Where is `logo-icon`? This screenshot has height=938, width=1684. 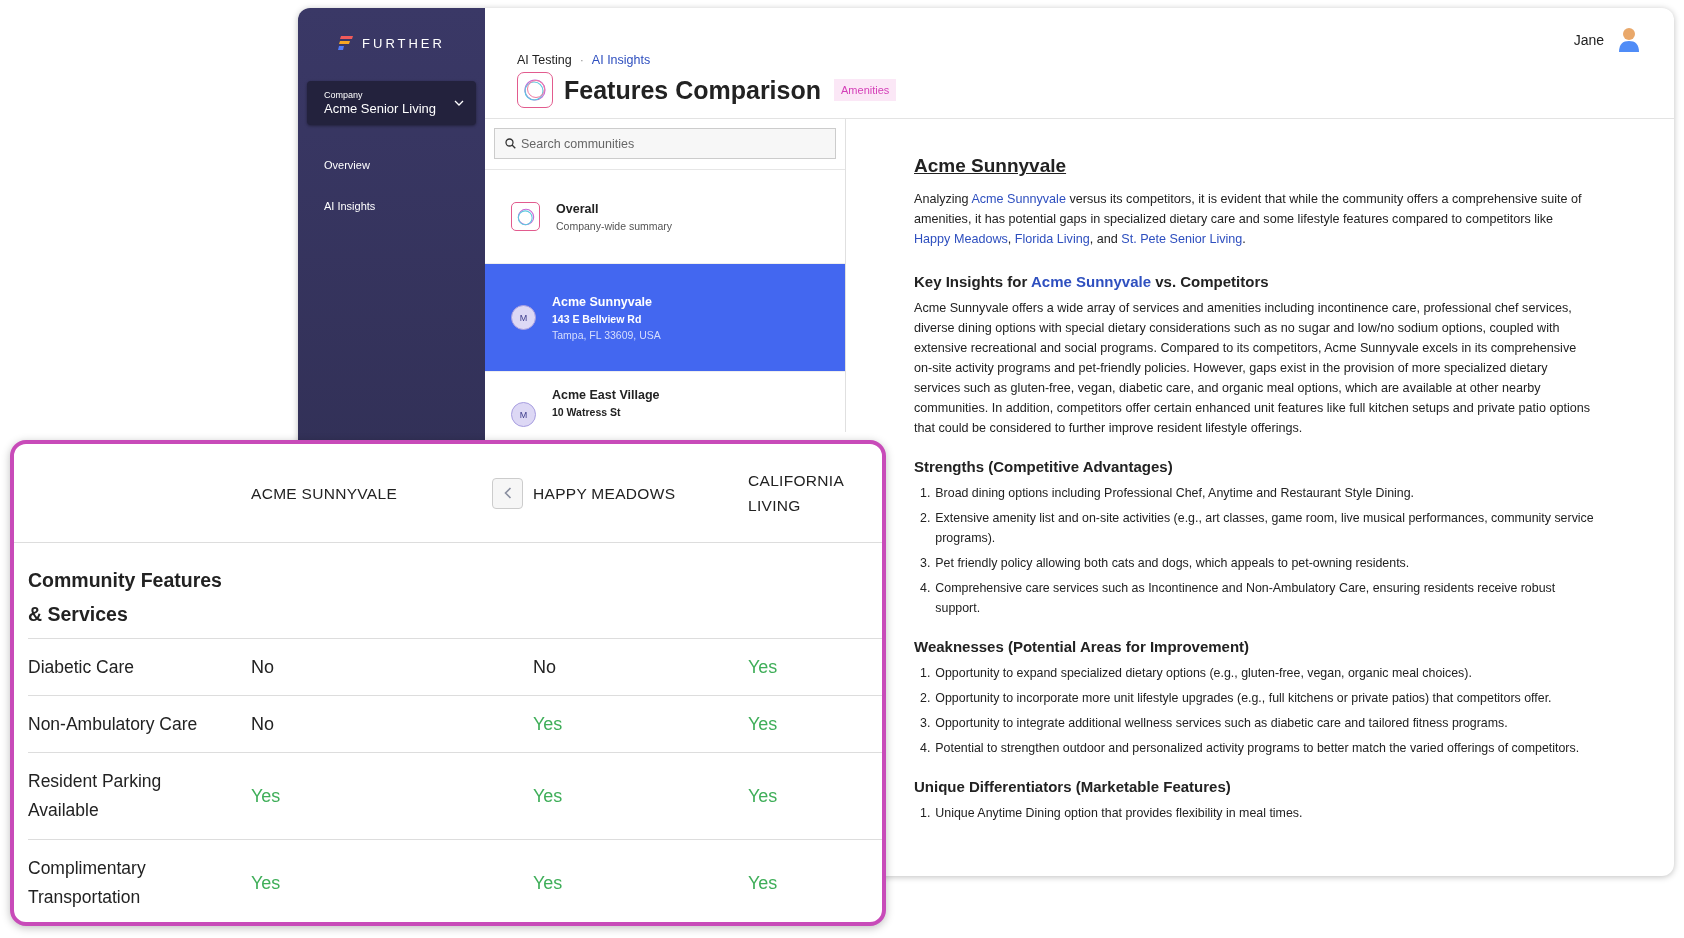
logo-icon is located at coordinates (346, 43).